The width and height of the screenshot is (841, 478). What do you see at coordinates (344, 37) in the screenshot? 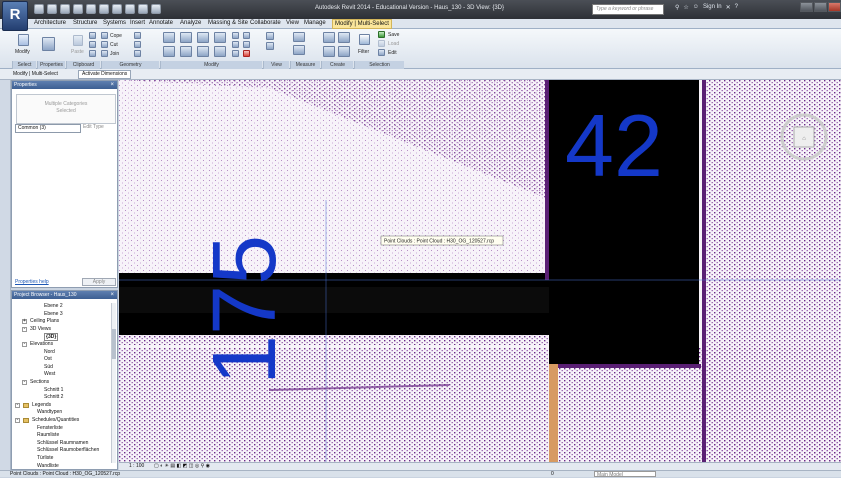
I see `create-group-icon` at bounding box center [344, 37].